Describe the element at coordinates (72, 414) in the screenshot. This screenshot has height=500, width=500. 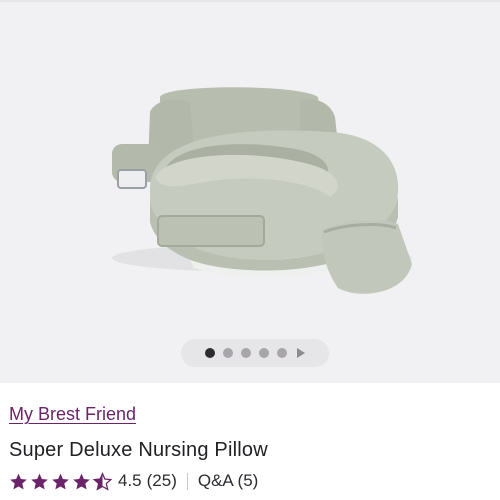
I see `brand-link: My Brest Friend` at that location.